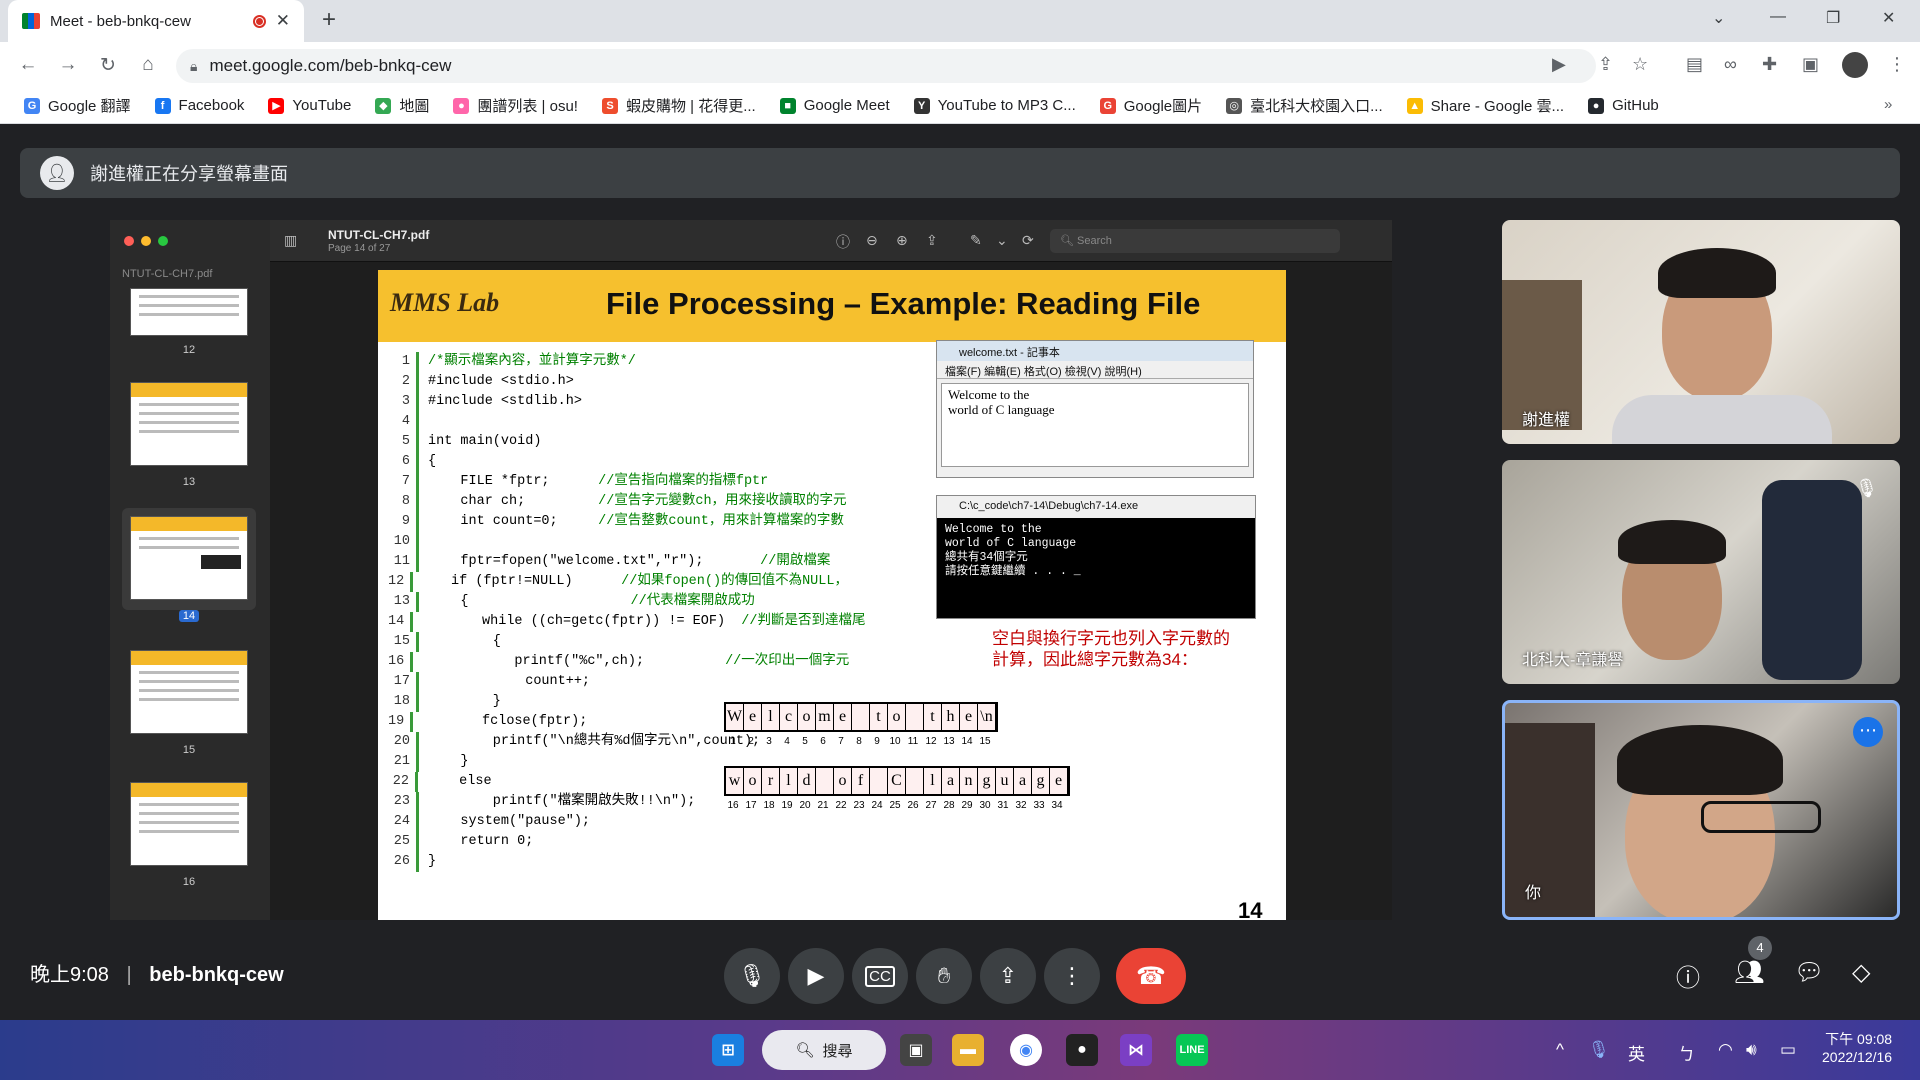 This screenshot has height=1080, width=1920. Describe the element at coordinates (969, 717) in the screenshot. I see `char-cell: e` at that location.